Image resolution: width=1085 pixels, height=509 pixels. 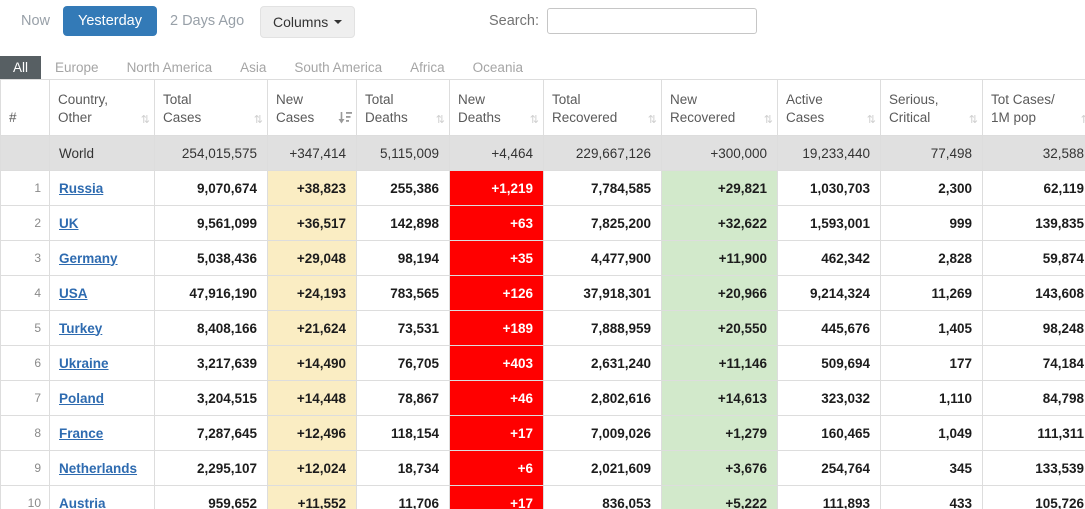 I want to click on region-tab-asia: Asia, so click(x=253, y=67).